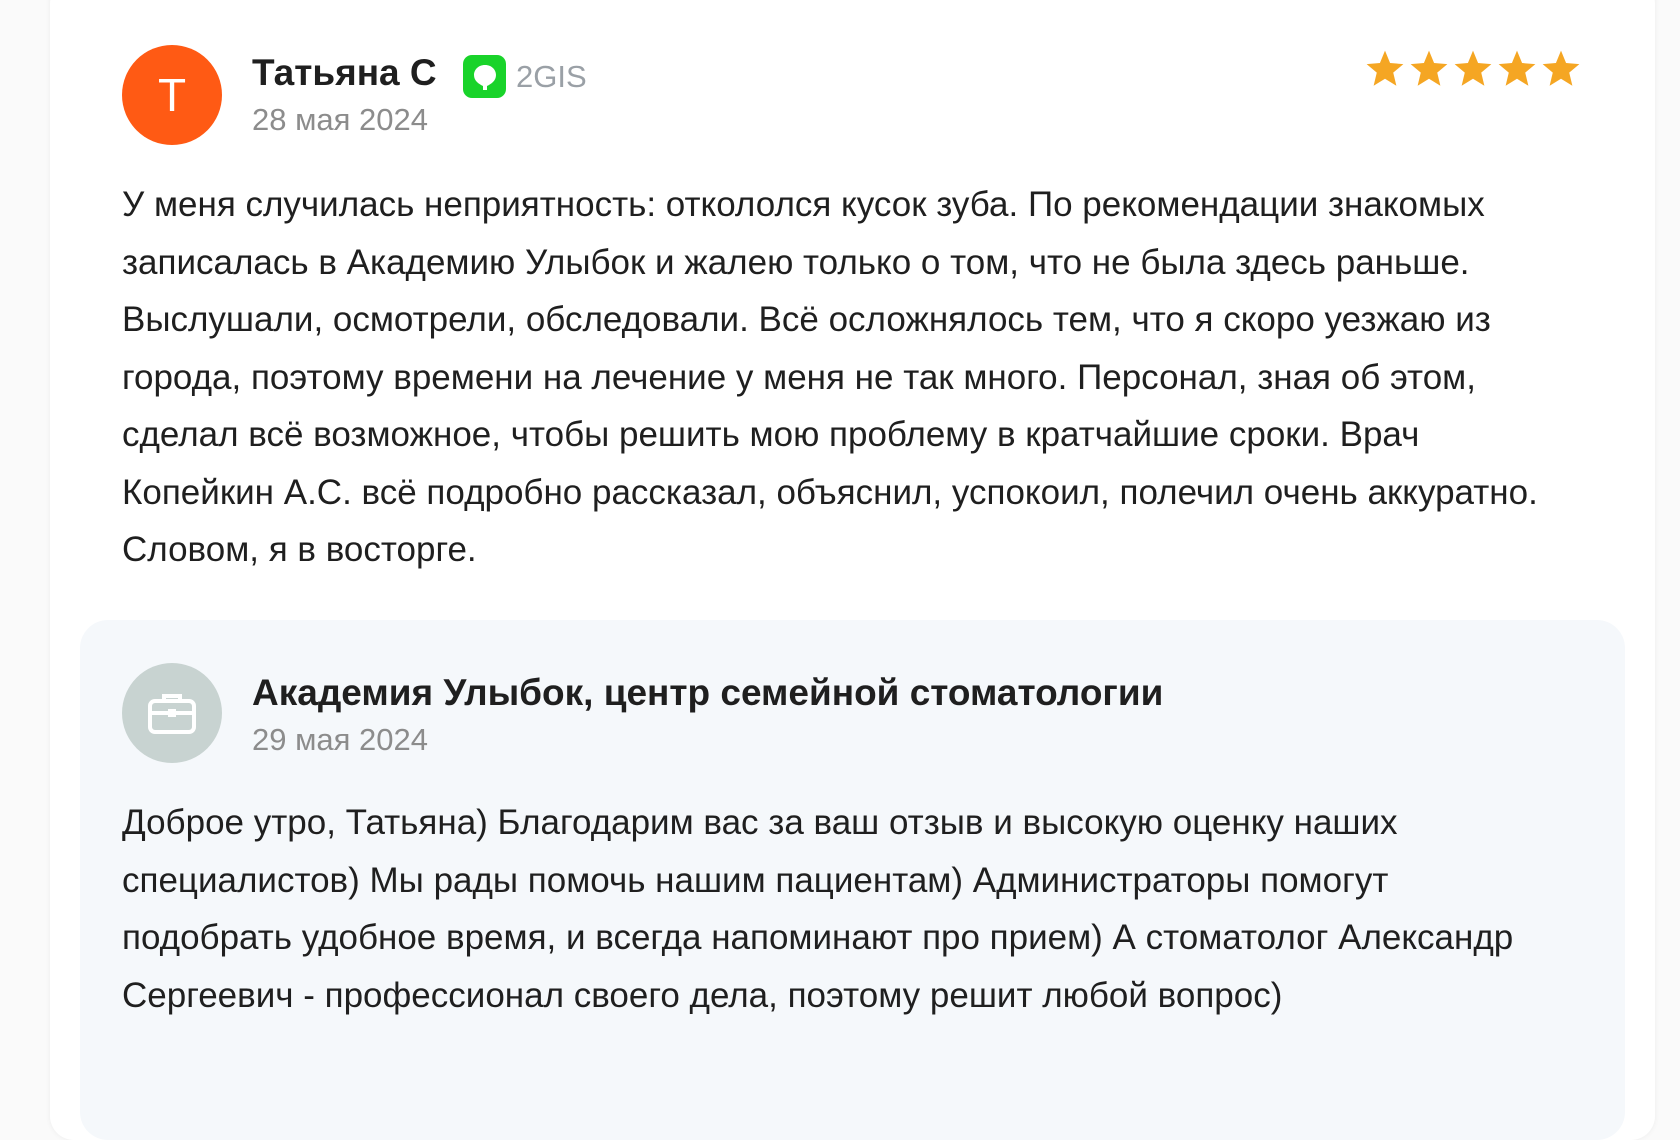 Image resolution: width=1680 pixels, height=1140 pixels. I want to click on briefcase-icon, so click(172, 714).